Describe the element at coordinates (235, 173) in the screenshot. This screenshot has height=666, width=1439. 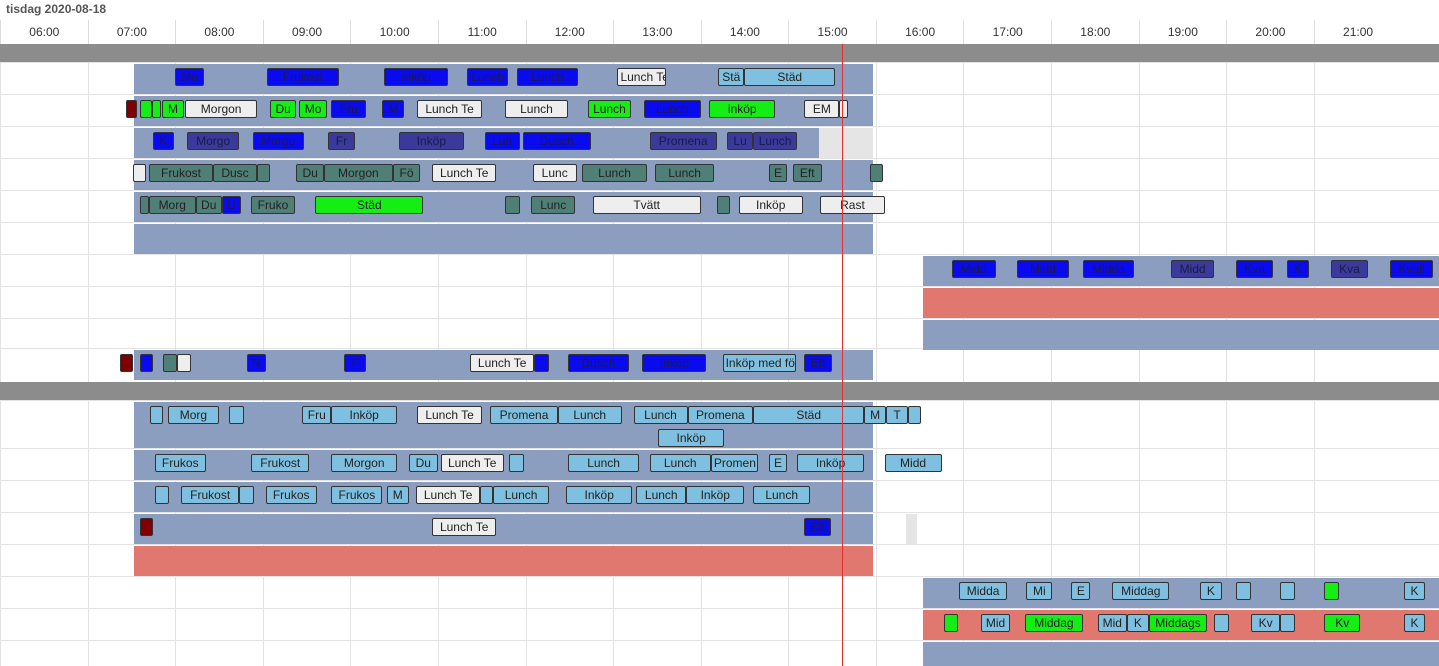
I see `schedule-event: Dusc` at that location.